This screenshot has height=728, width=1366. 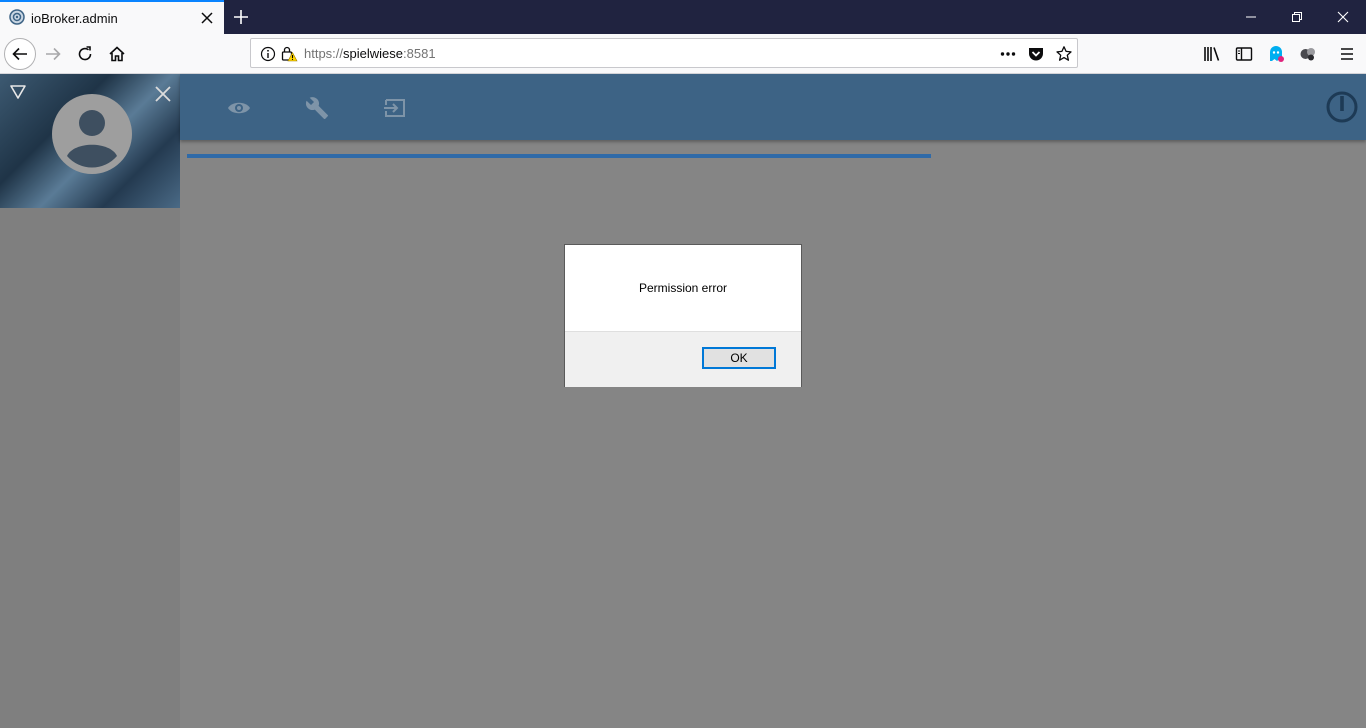 I want to click on eye-icon, so click(x=239, y=108).